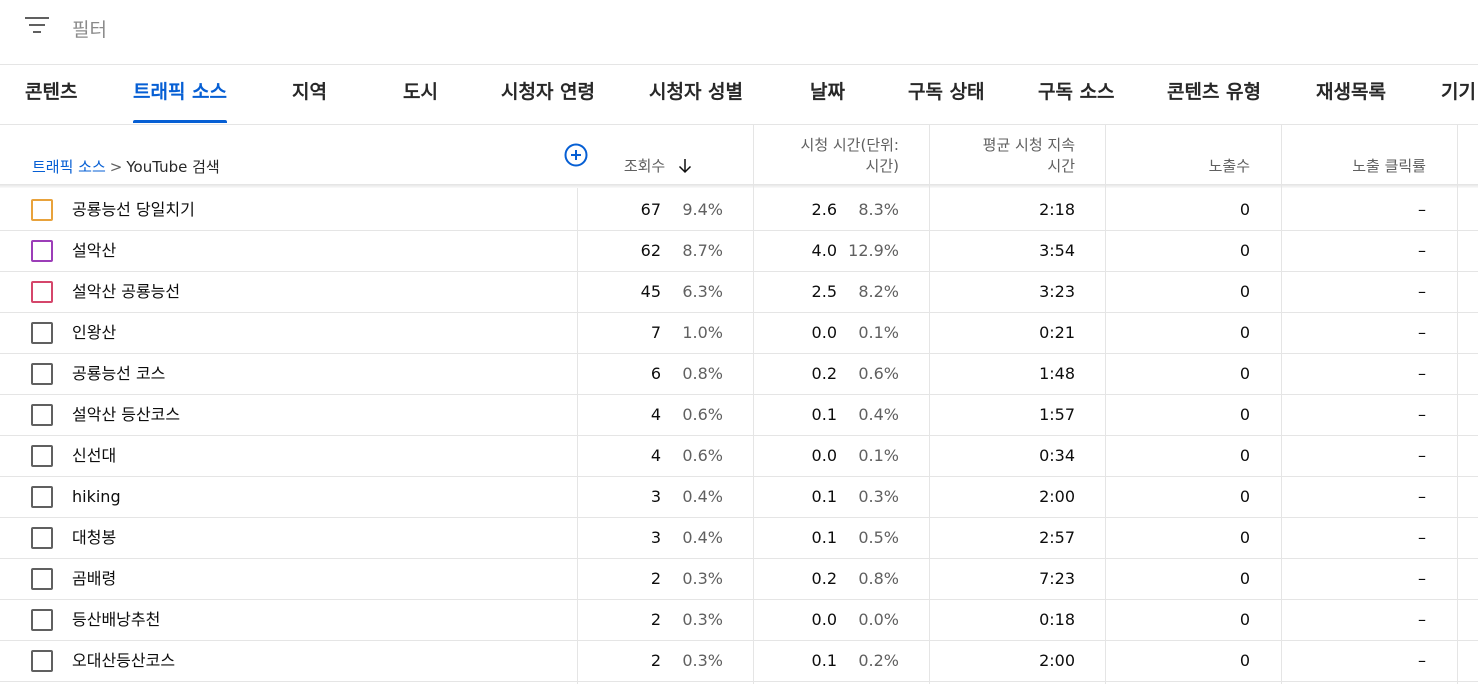 This screenshot has width=1478, height=684. I want to click on table-row: 설악산 공룡능선 45 6.3% 2.5 8.2% 3:23 0 –, so click(739, 292).